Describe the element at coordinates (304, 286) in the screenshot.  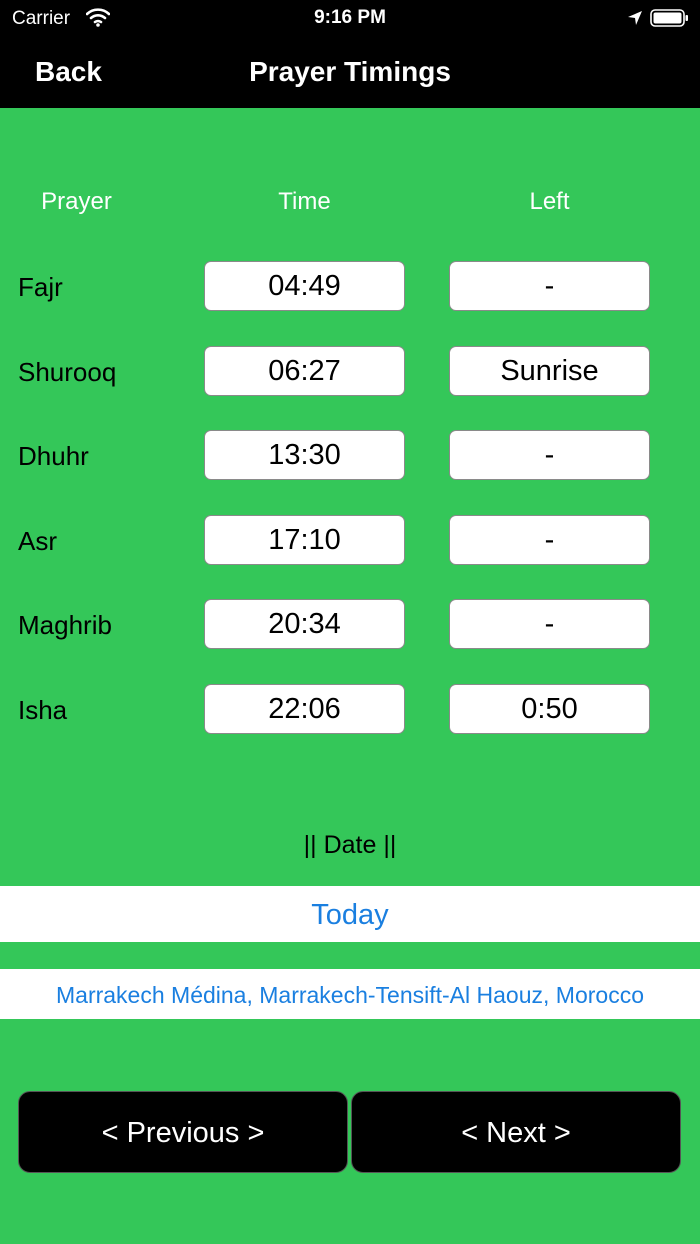
I see `prayer-time-field: 04:49` at that location.